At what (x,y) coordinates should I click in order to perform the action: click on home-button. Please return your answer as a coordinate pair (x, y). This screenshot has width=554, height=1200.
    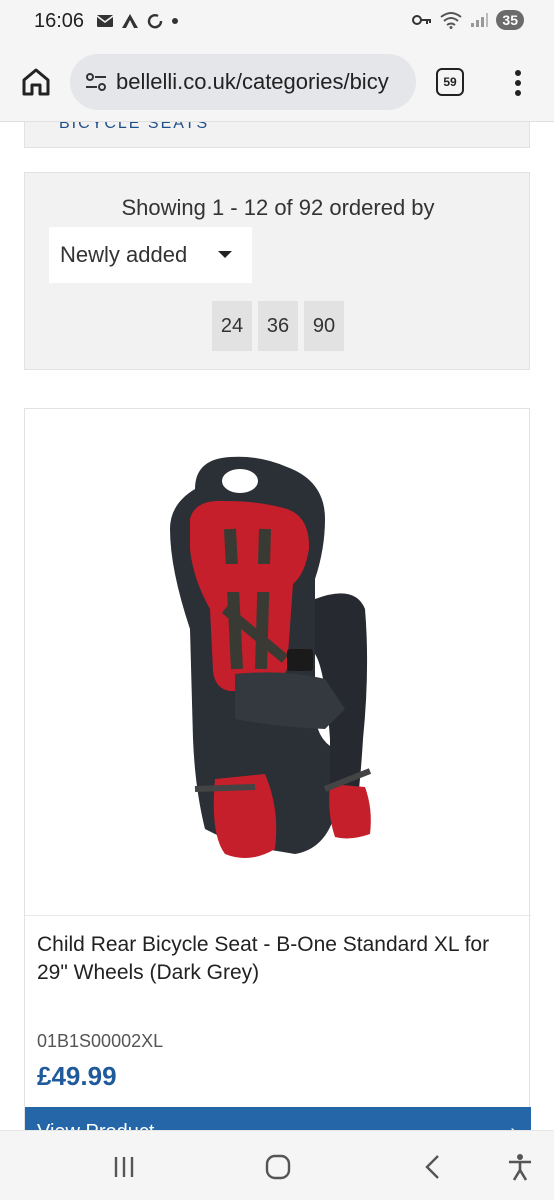
    Looking at the image, I should click on (36, 82).